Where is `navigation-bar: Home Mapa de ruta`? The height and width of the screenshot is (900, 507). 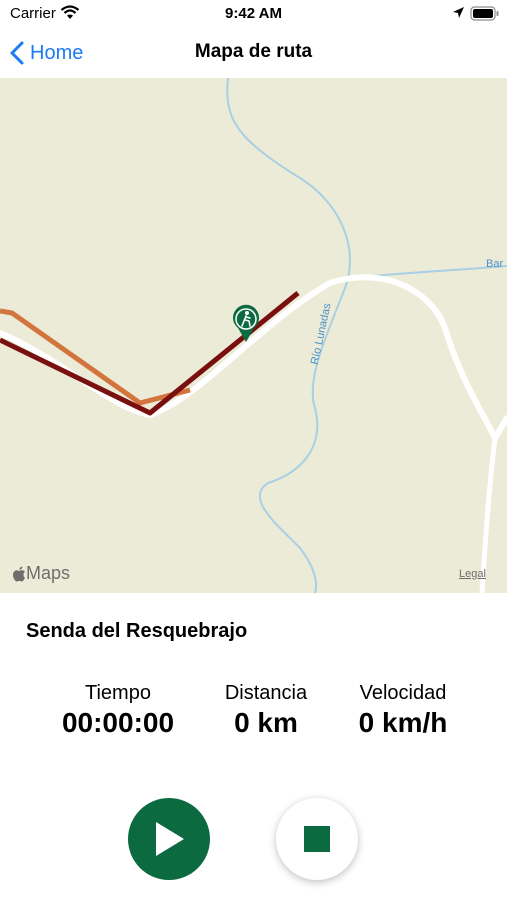
navigation-bar: Home Mapa de ruta is located at coordinates (253, 53).